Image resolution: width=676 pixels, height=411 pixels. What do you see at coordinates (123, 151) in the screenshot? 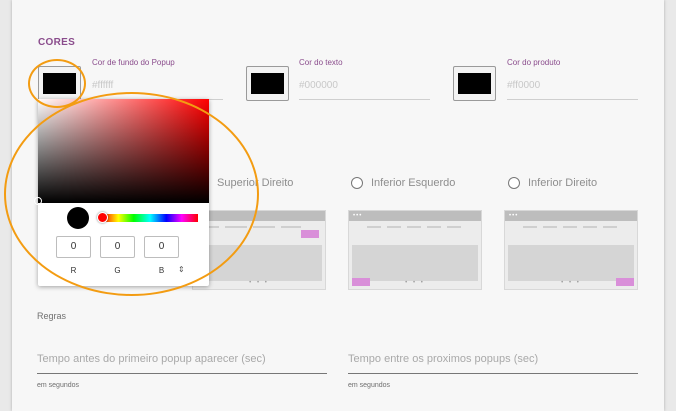
I see `saturation-area` at bounding box center [123, 151].